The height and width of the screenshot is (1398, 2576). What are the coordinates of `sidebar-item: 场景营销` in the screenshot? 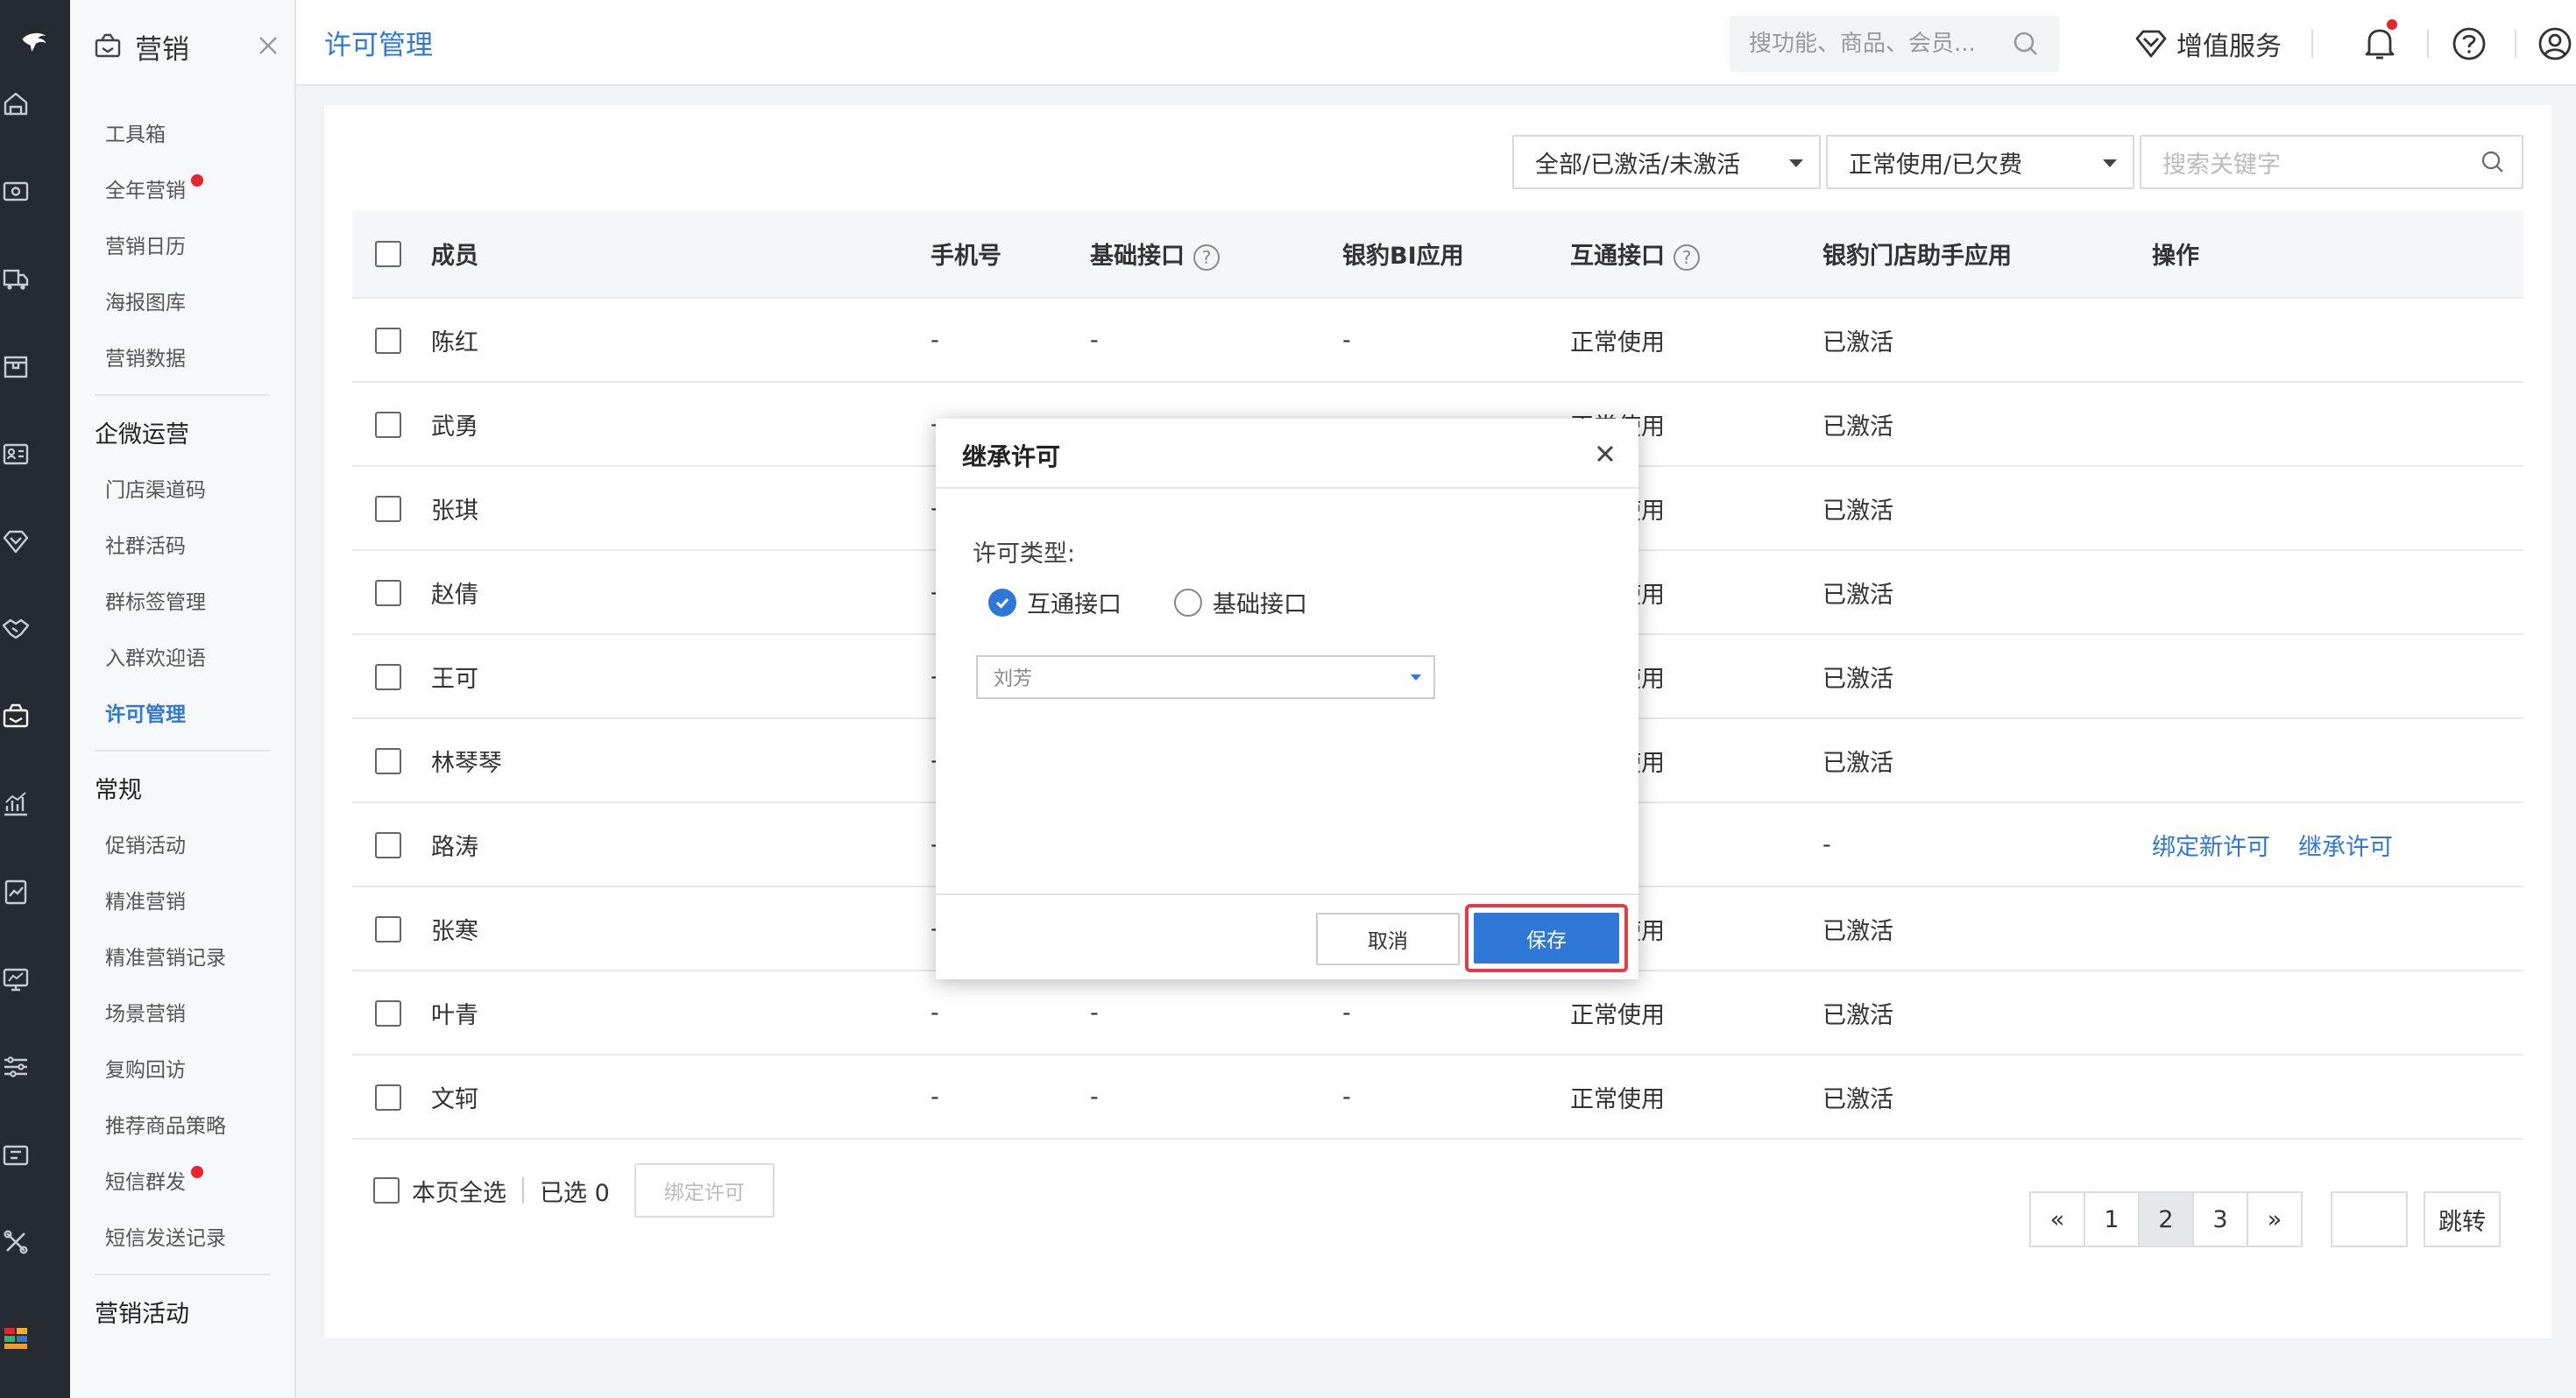 It's located at (145, 1012).